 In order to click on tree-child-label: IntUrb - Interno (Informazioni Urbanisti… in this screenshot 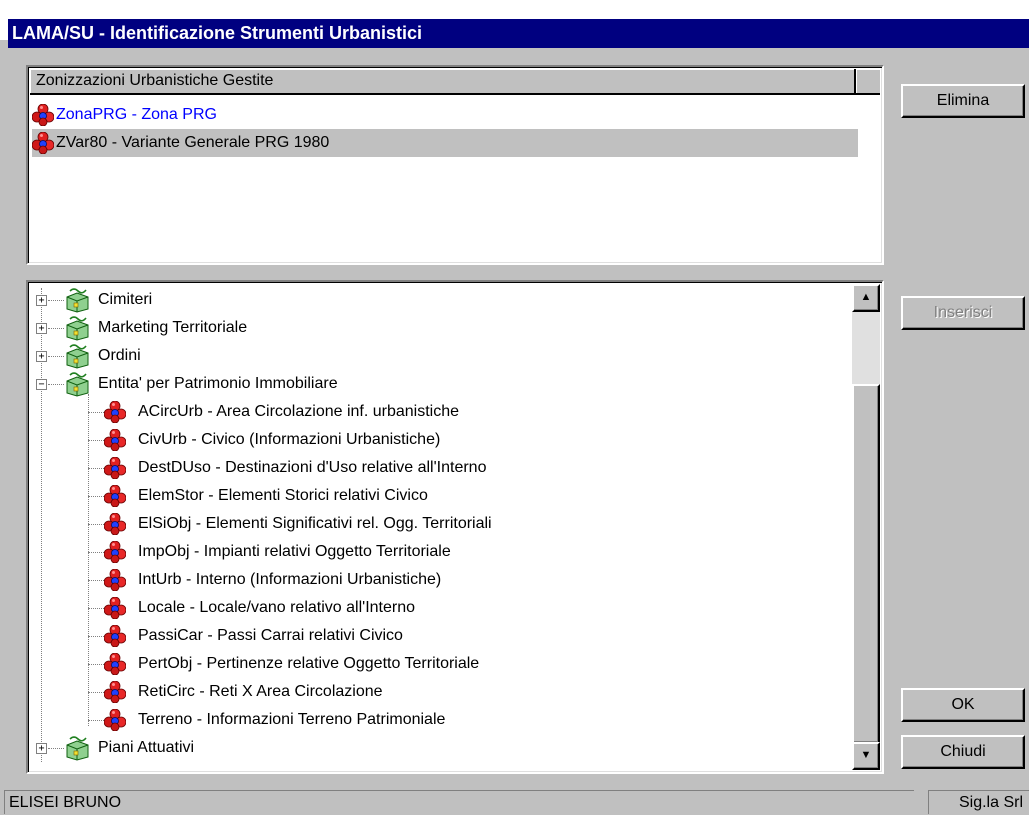, I will do `click(290, 579)`.